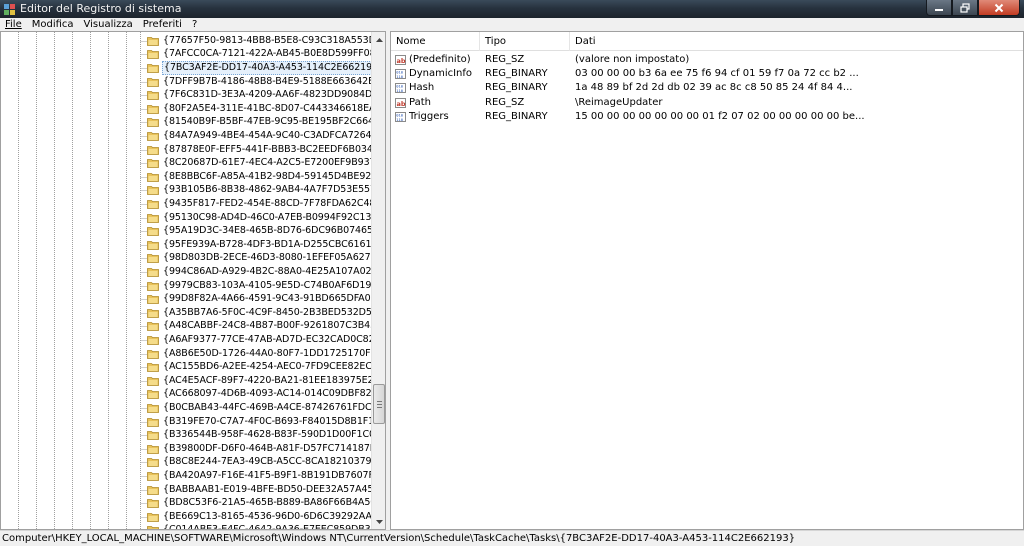 The height and width of the screenshot is (546, 1024). What do you see at coordinates (13, 24) in the screenshot?
I see `menu-file: File` at bounding box center [13, 24].